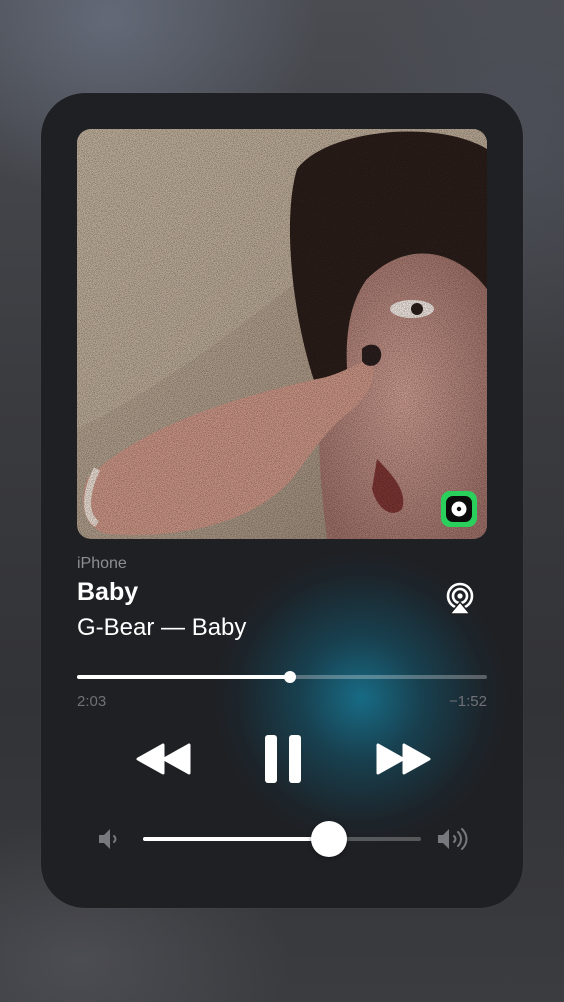  Describe the element at coordinates (236, 839) in the screenshot. I see `volume-level-fill` at that location.